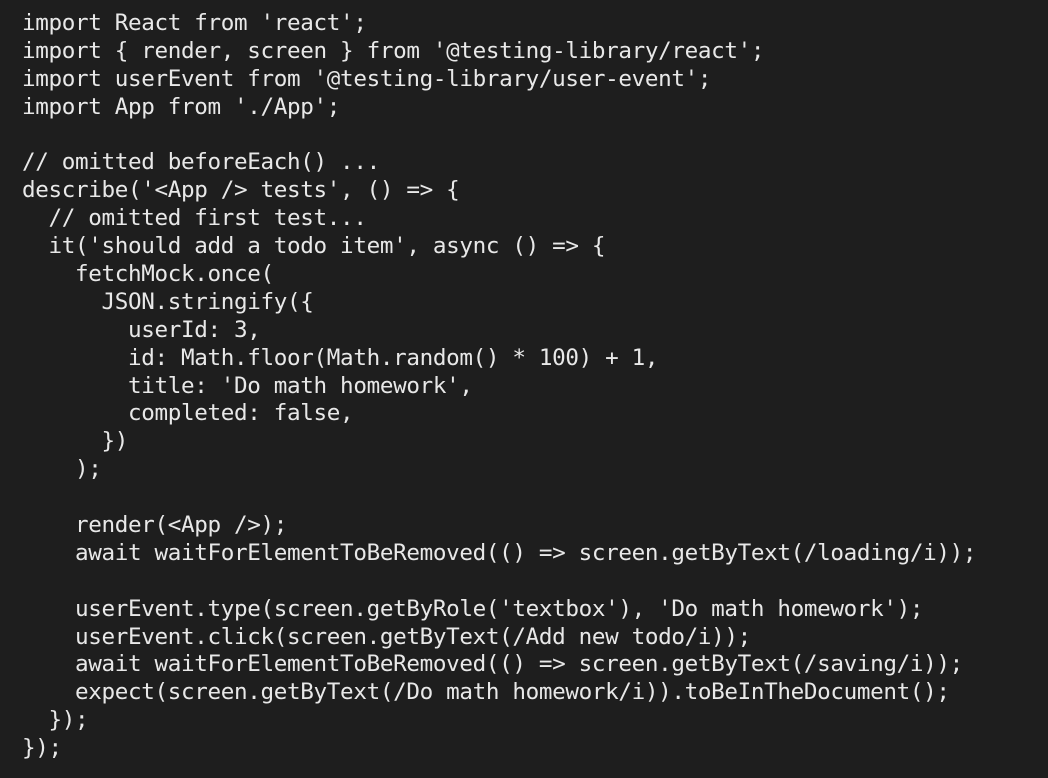 This screenshot has width=1048, height=778. Describe the element at coordinates (148, 274) in the screenshot. I see `code-line-10: fetchMock.once(` at that location.